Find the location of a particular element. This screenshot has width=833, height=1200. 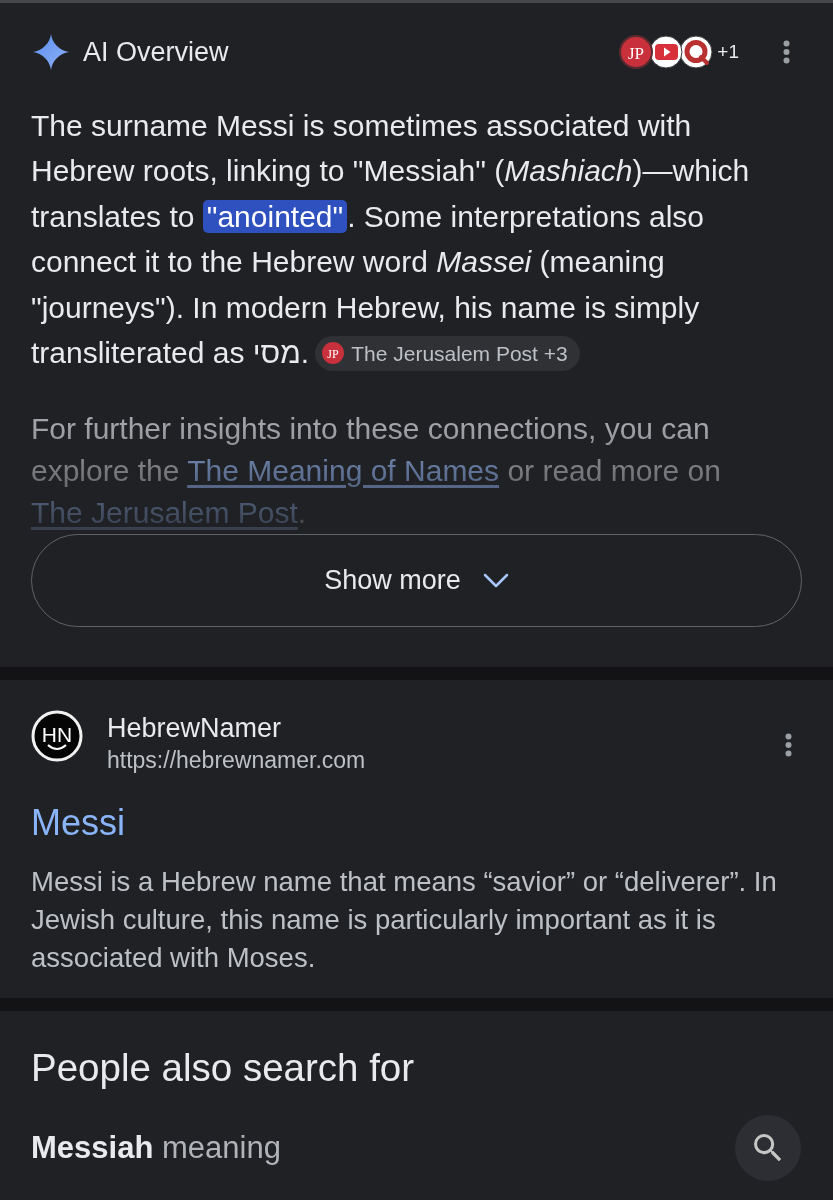

sparkle-icon is located at coordinates (51, 52).